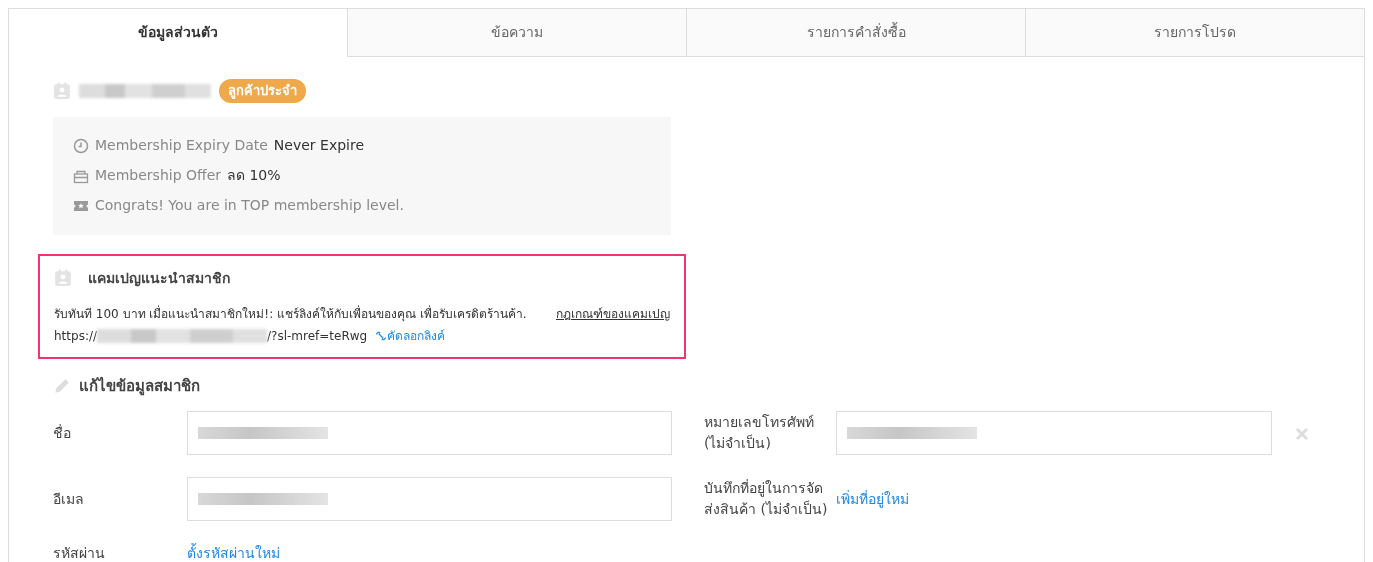 This screenshot has width=1373, height=562. I want to click on campaign-title: แคมเปญแนะนำสมาชิก, so click(159, 278).